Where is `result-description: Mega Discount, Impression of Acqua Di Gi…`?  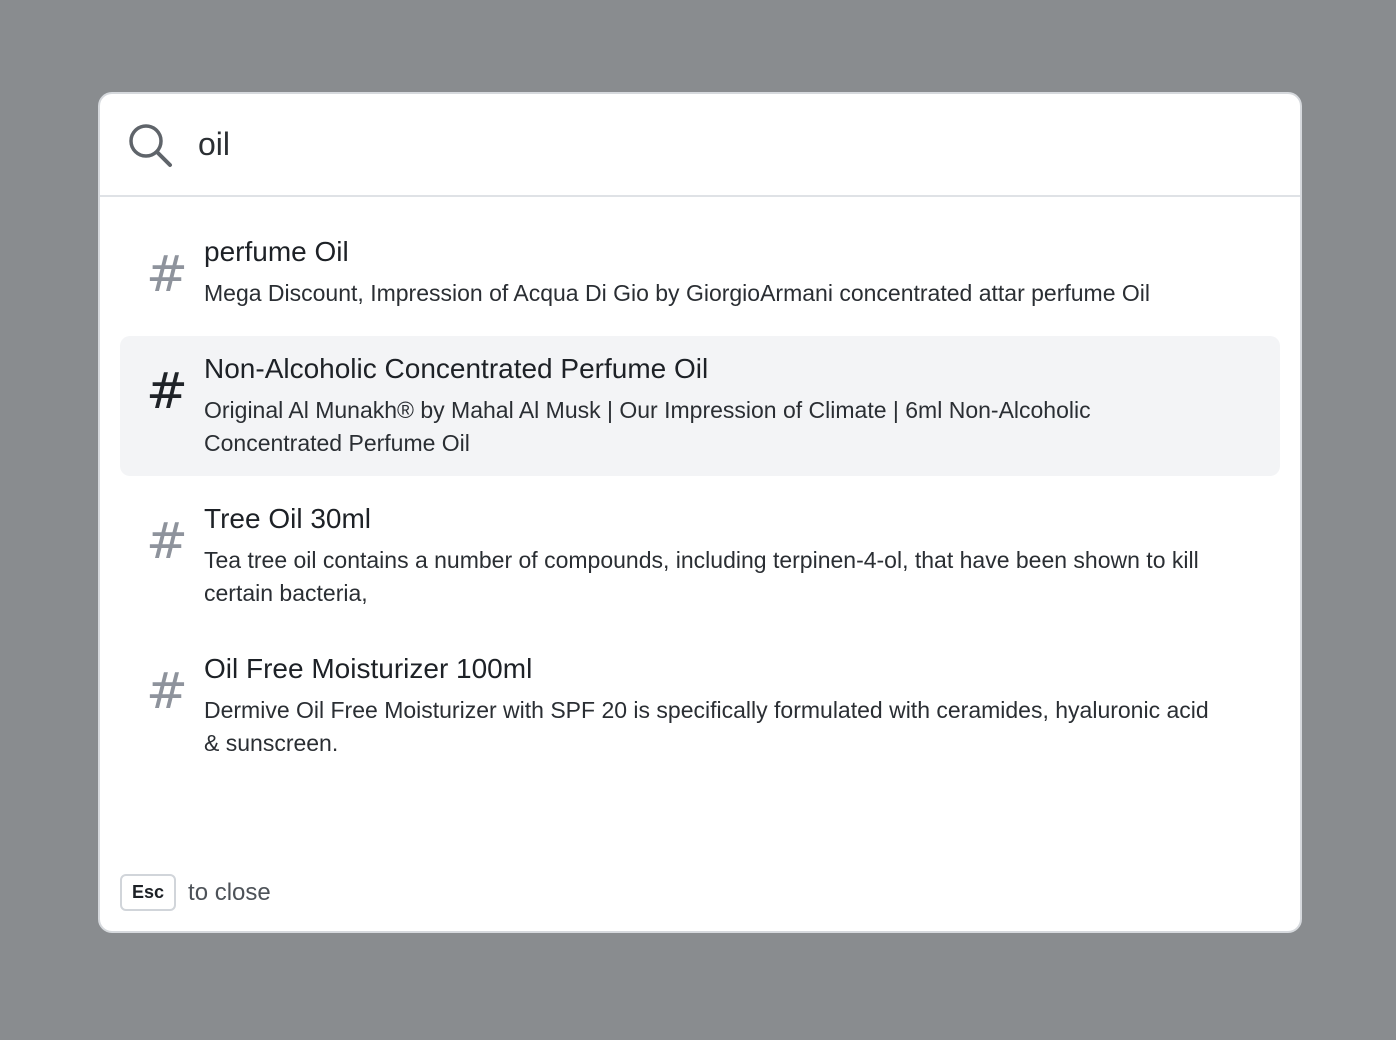
result-description: Mega Discount, Impression of Acqua Di Gi… is located at coordinates (677, 293).